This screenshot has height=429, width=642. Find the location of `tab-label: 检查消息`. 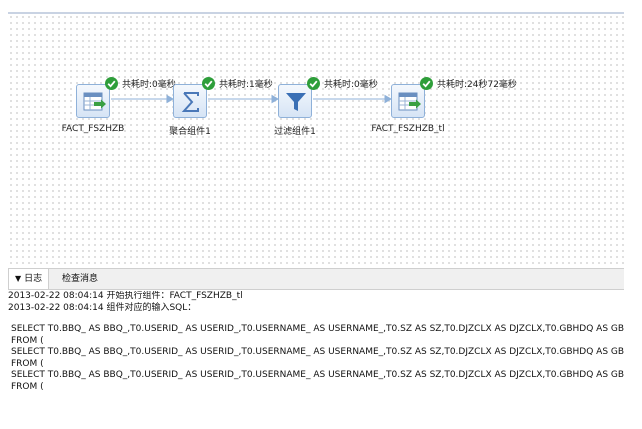

tab-label: 检查消息 is located at coordinates (80, 279).